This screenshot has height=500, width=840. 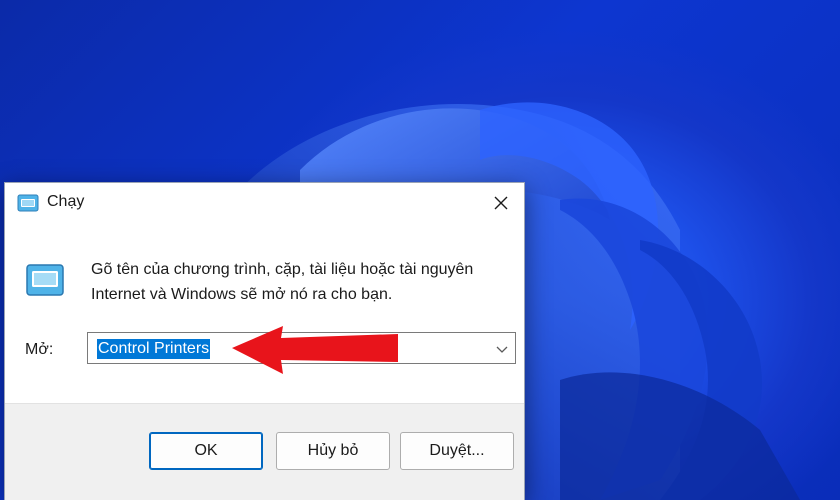 I want to click on open-label: Mở:, so click(x=39, y=349).